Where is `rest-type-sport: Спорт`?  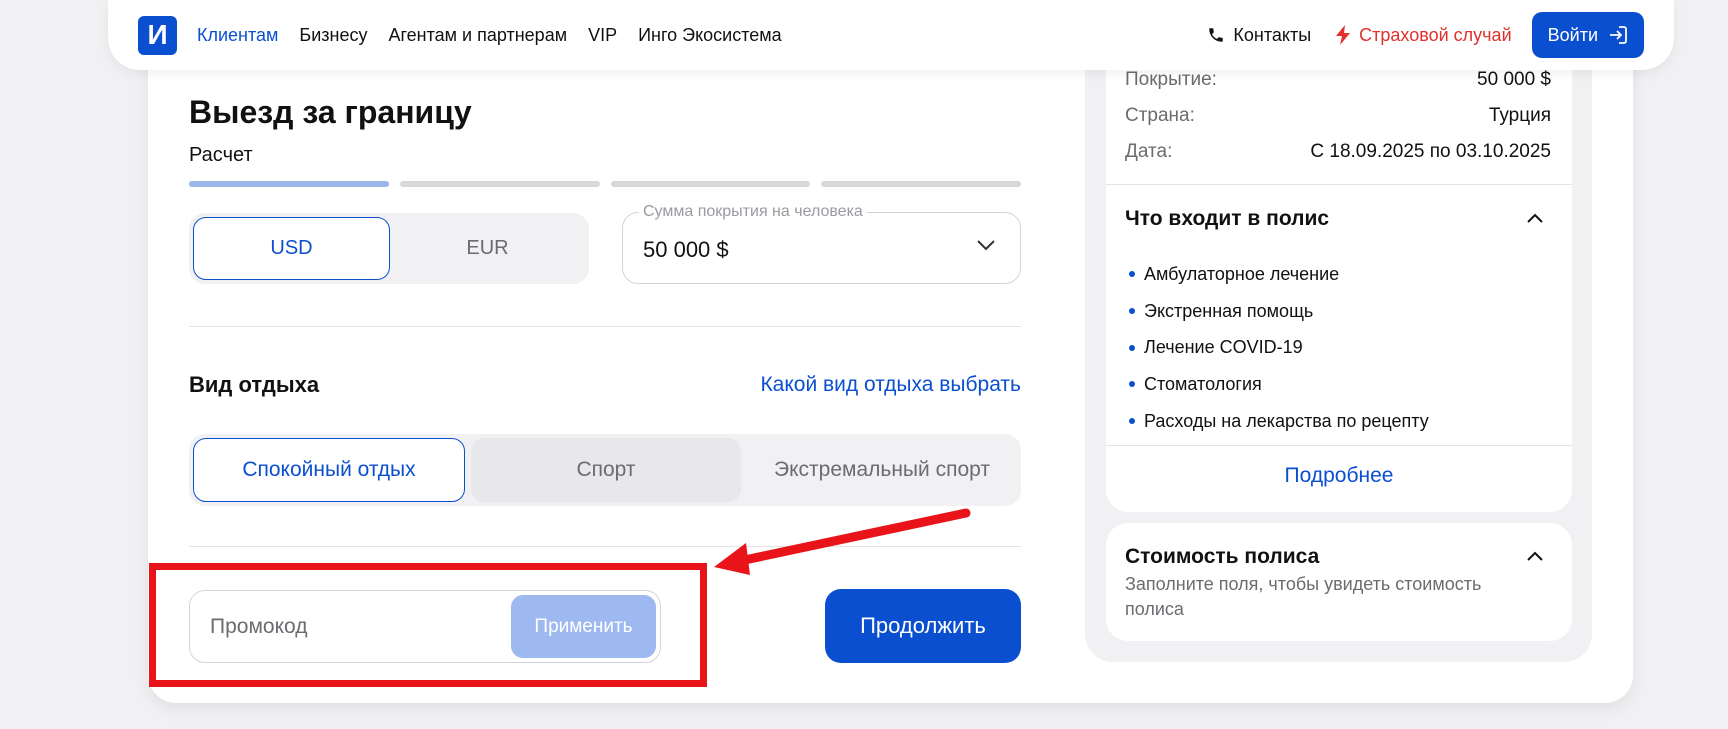 rest-type-sport: Спорт is located at coordinates (606, 470).